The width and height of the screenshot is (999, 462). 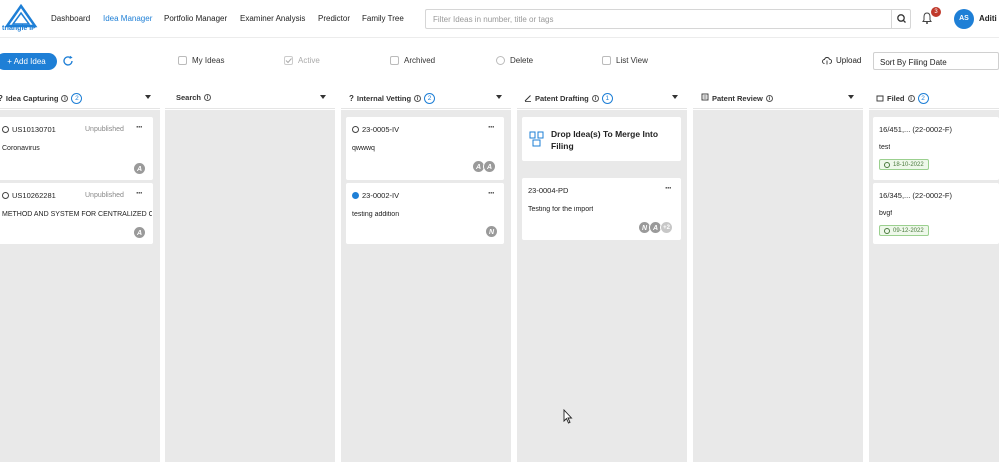 I want to click on logo-text: triangle IP, so click(x=19, y=28).